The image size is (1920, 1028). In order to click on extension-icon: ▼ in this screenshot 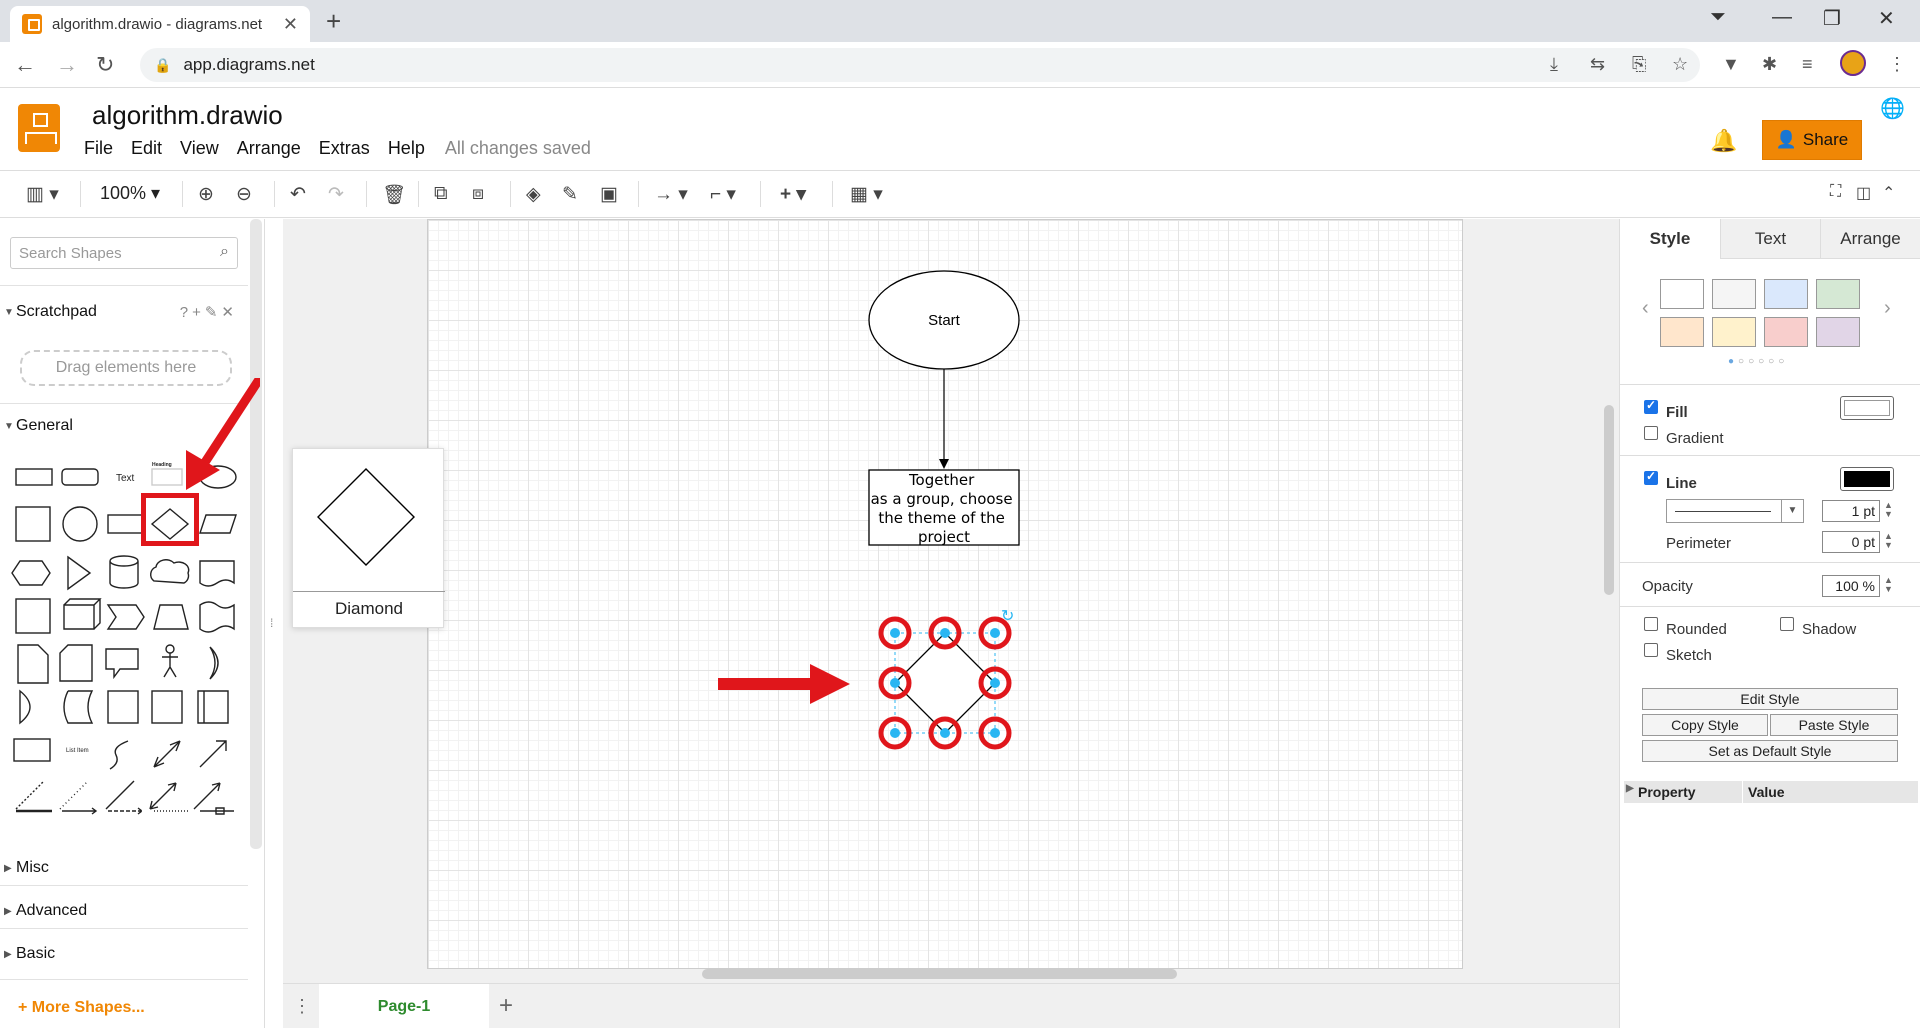, I will do `click(1731, 64)`.